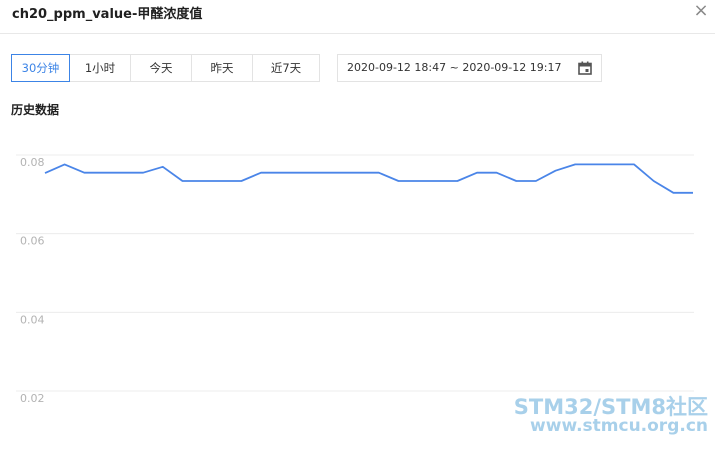  Describe the element at coordinates (40, 68) in the screenshot. I see `tab-30-minutes: 30分钟` at that location.